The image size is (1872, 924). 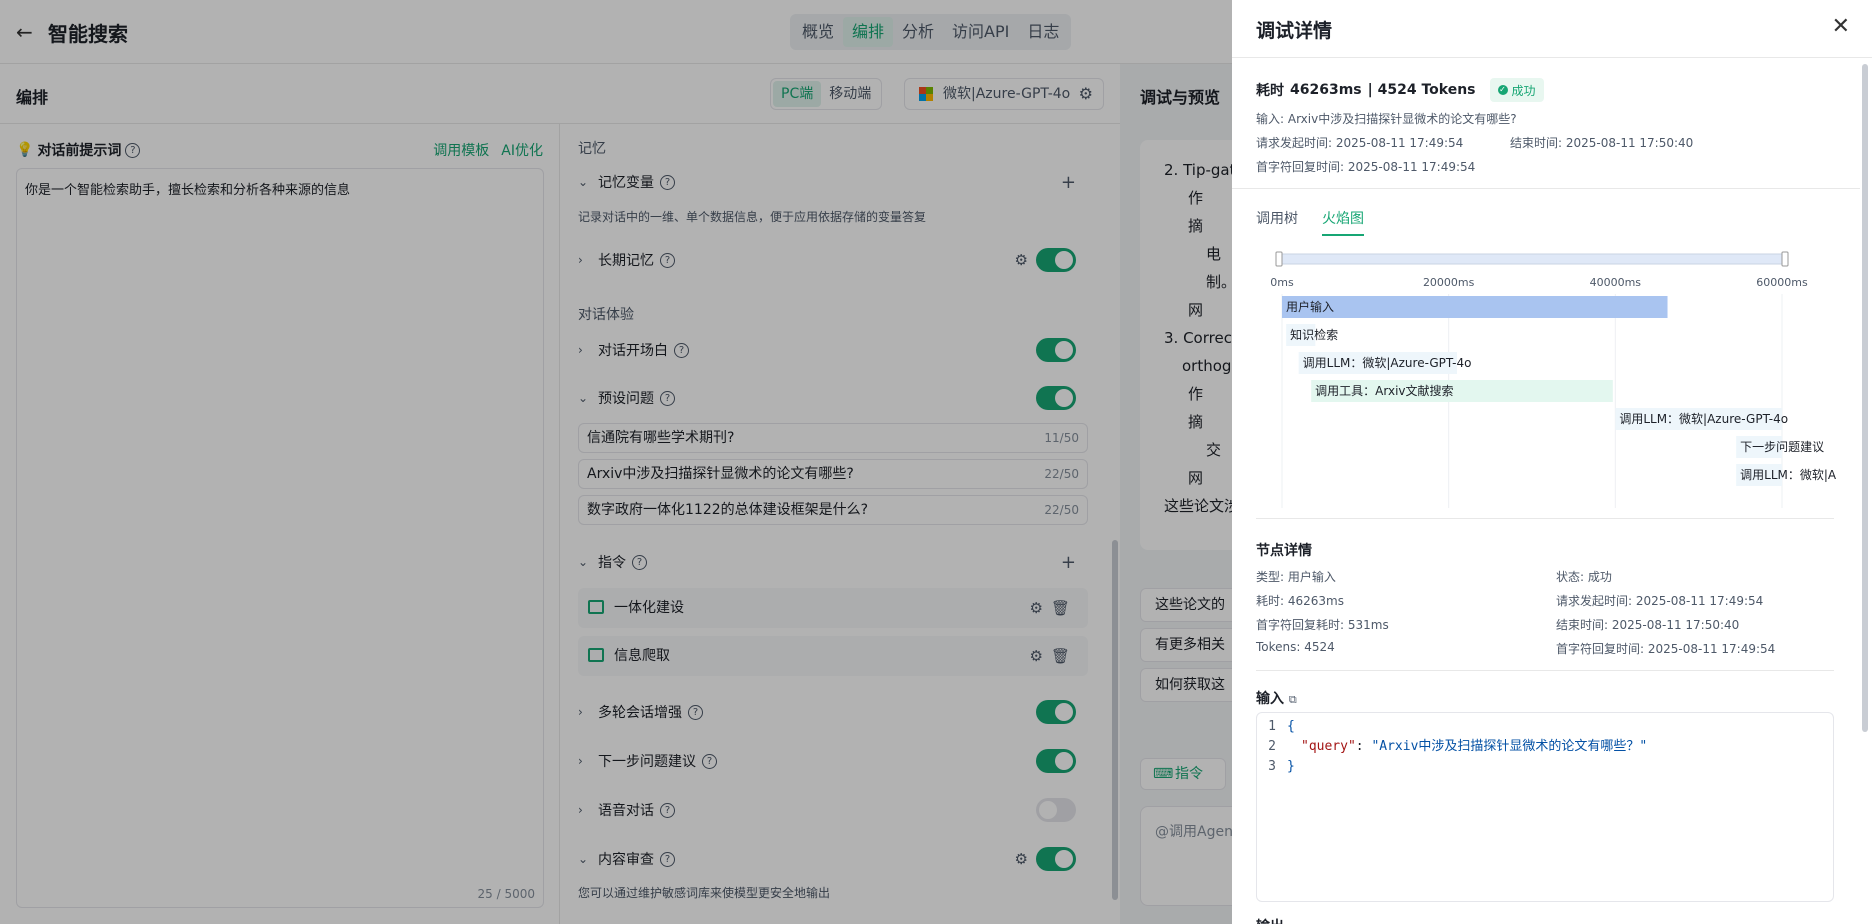 What do you see at coordinates (1279, 259) in the screenshot?
I see `range-handle-left` at bounding box center [1279, 259].